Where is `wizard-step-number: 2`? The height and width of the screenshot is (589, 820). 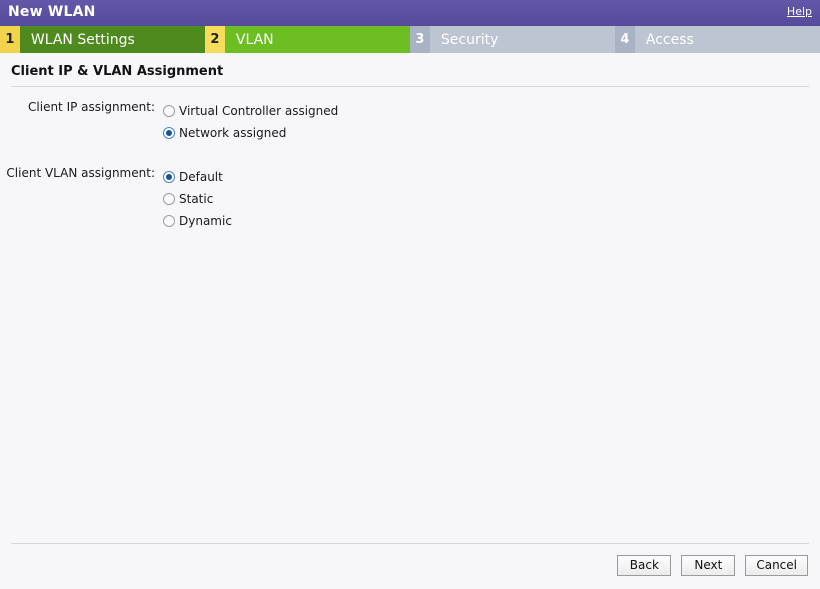
wizard-step-number: 2 is located at coordinates (215, 39).